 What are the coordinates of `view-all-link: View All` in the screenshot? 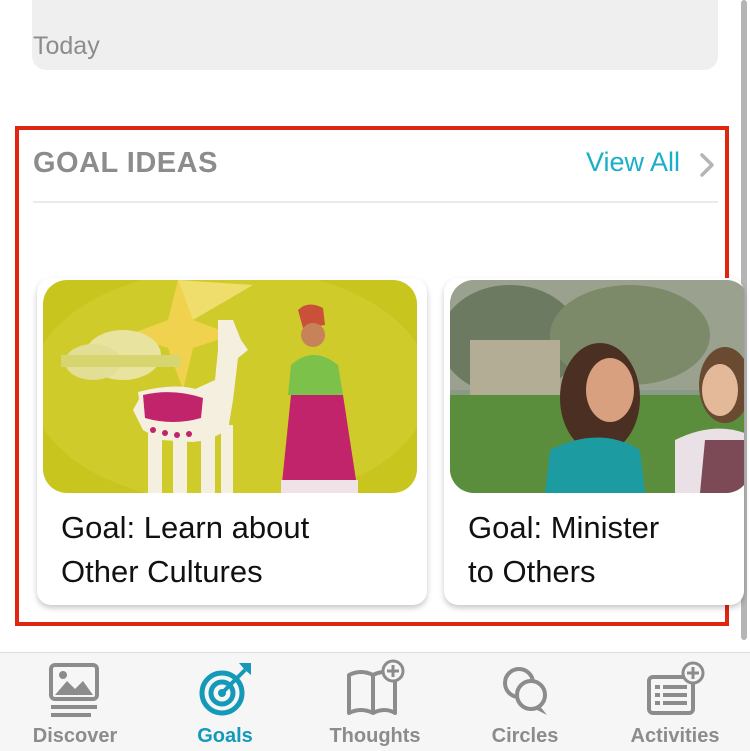 It's located at (633, 162).